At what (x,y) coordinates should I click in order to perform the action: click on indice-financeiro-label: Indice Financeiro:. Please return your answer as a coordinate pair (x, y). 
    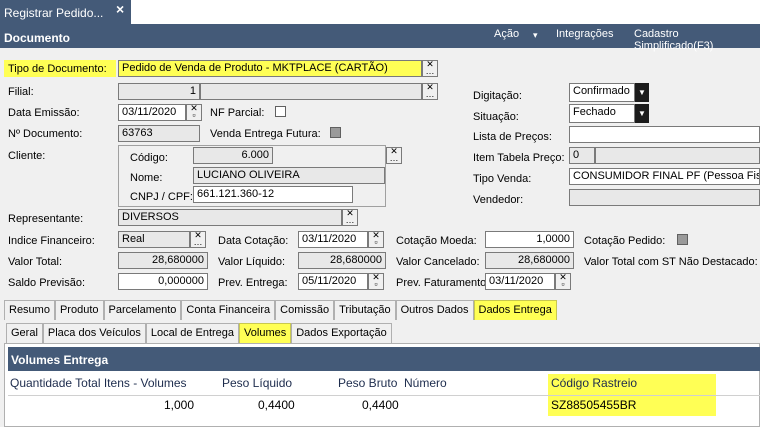
    Looking at the image, I should click on (51, 241).